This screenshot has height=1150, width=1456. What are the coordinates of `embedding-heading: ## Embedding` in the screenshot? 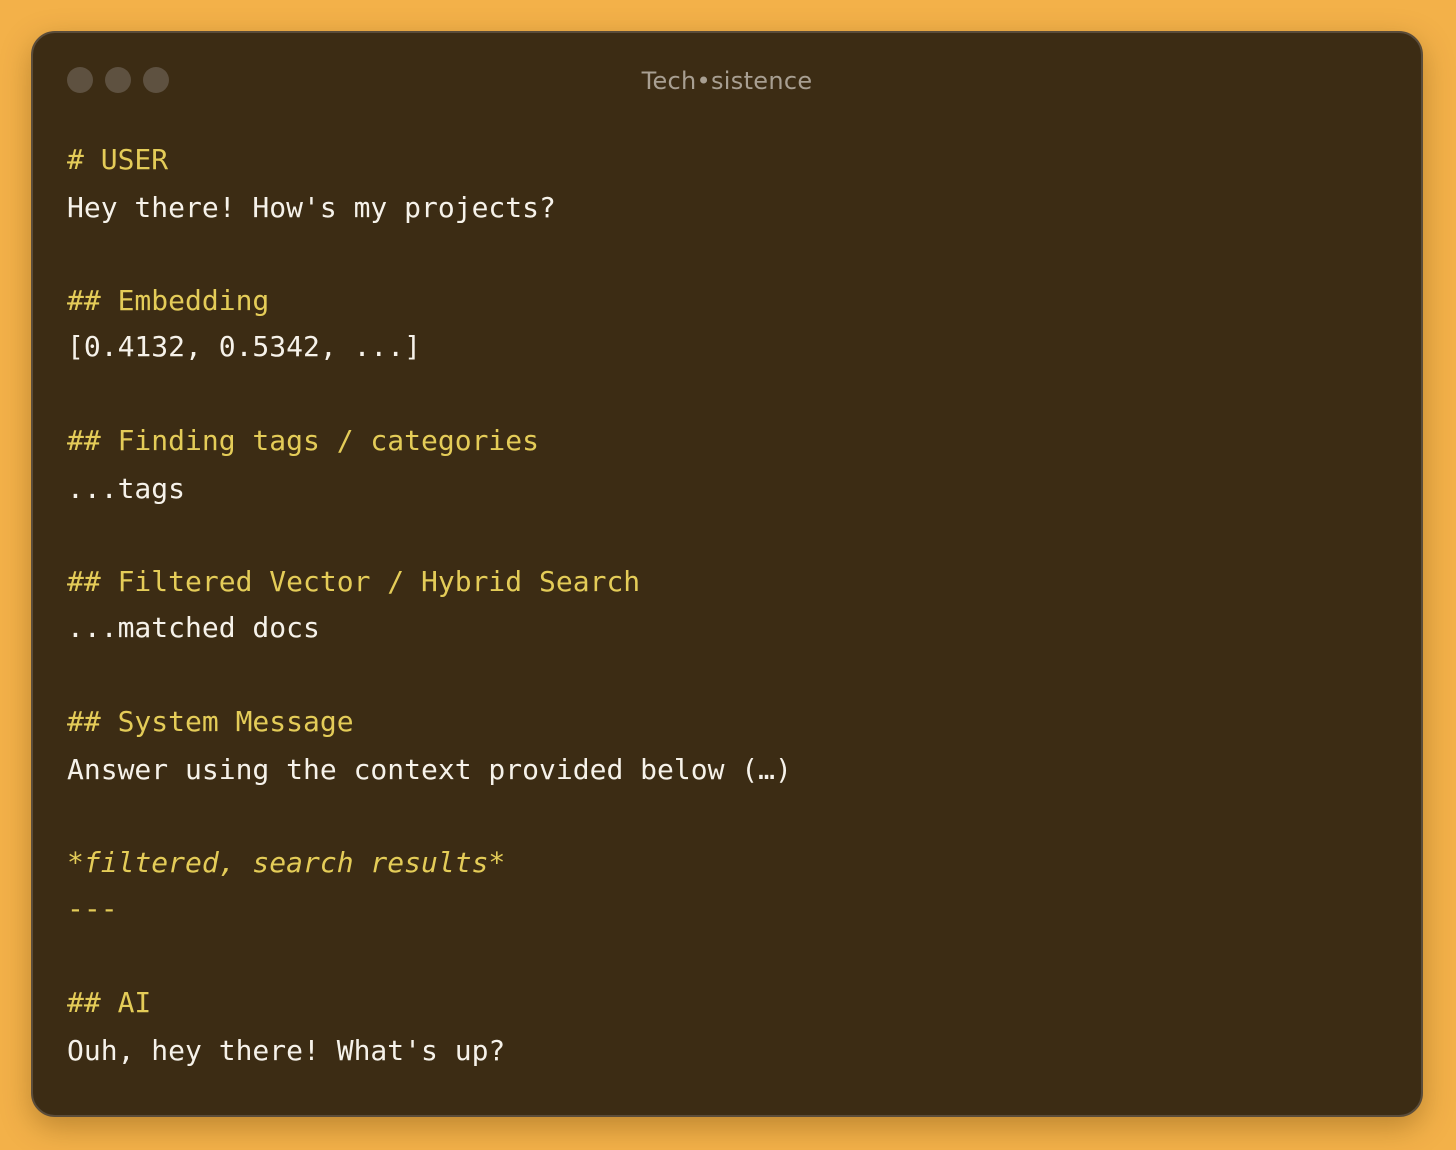 It's located at (168, 300).